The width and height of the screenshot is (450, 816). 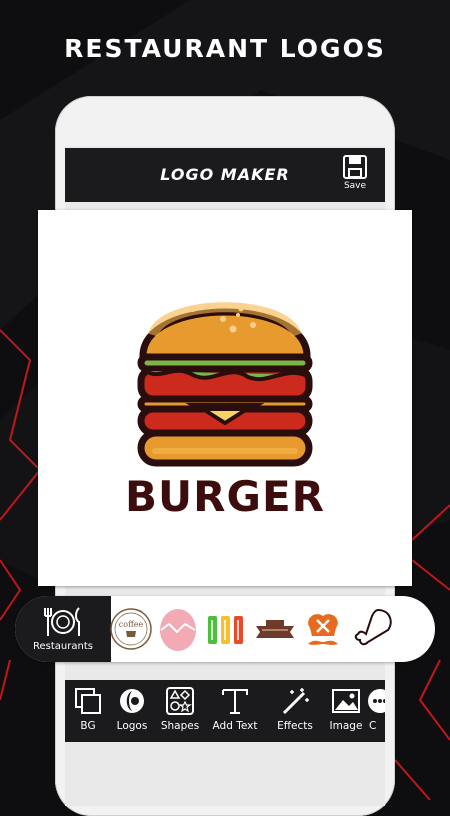 What do you see at coordinates (225, 175) in the screenshot?
I see `app-bar: LOGO MAKER Save` at bounding box center [225, 175].